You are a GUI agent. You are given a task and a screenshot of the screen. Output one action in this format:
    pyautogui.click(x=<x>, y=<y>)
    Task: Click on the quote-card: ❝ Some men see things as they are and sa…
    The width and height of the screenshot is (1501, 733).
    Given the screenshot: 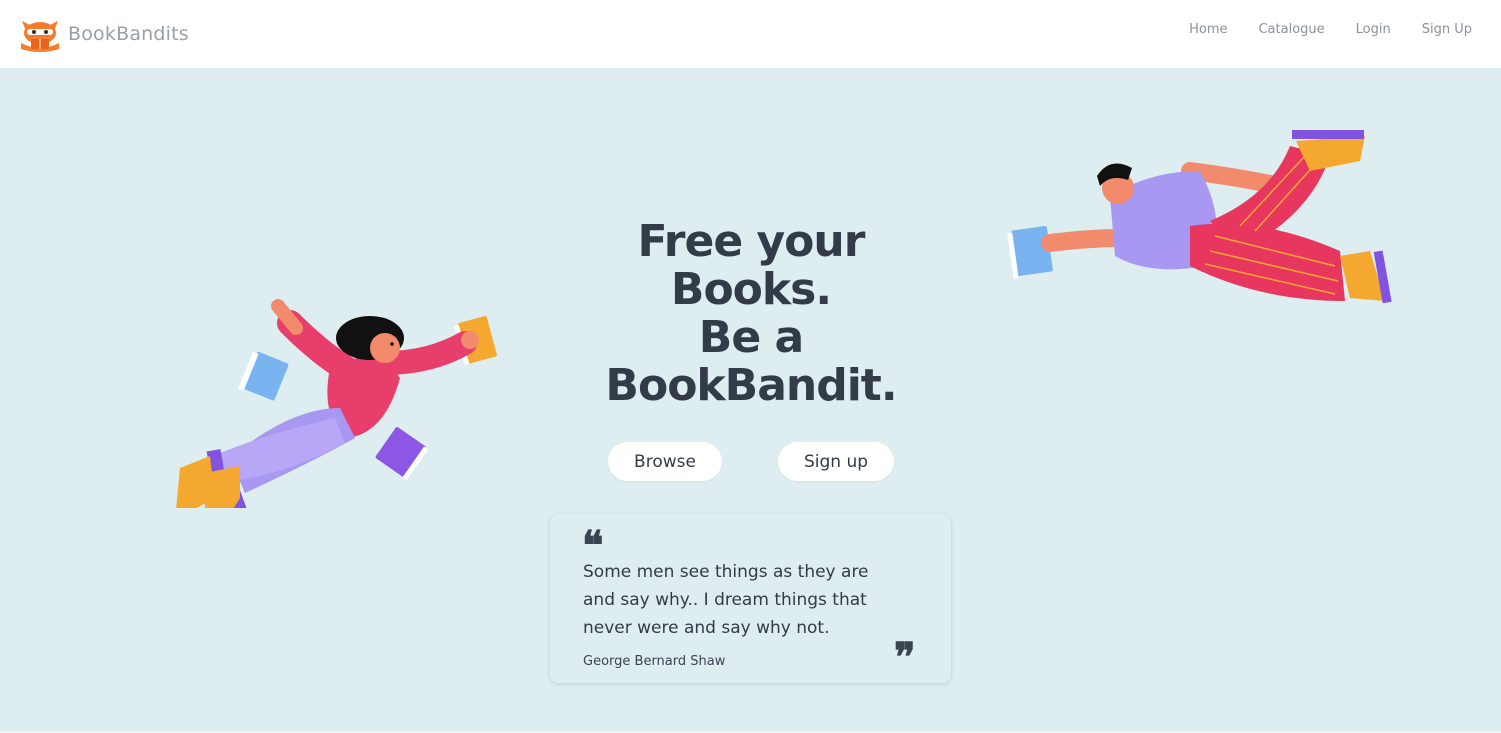 What is the action you would take?
    pyautogui.click(x=750, y=598)
    